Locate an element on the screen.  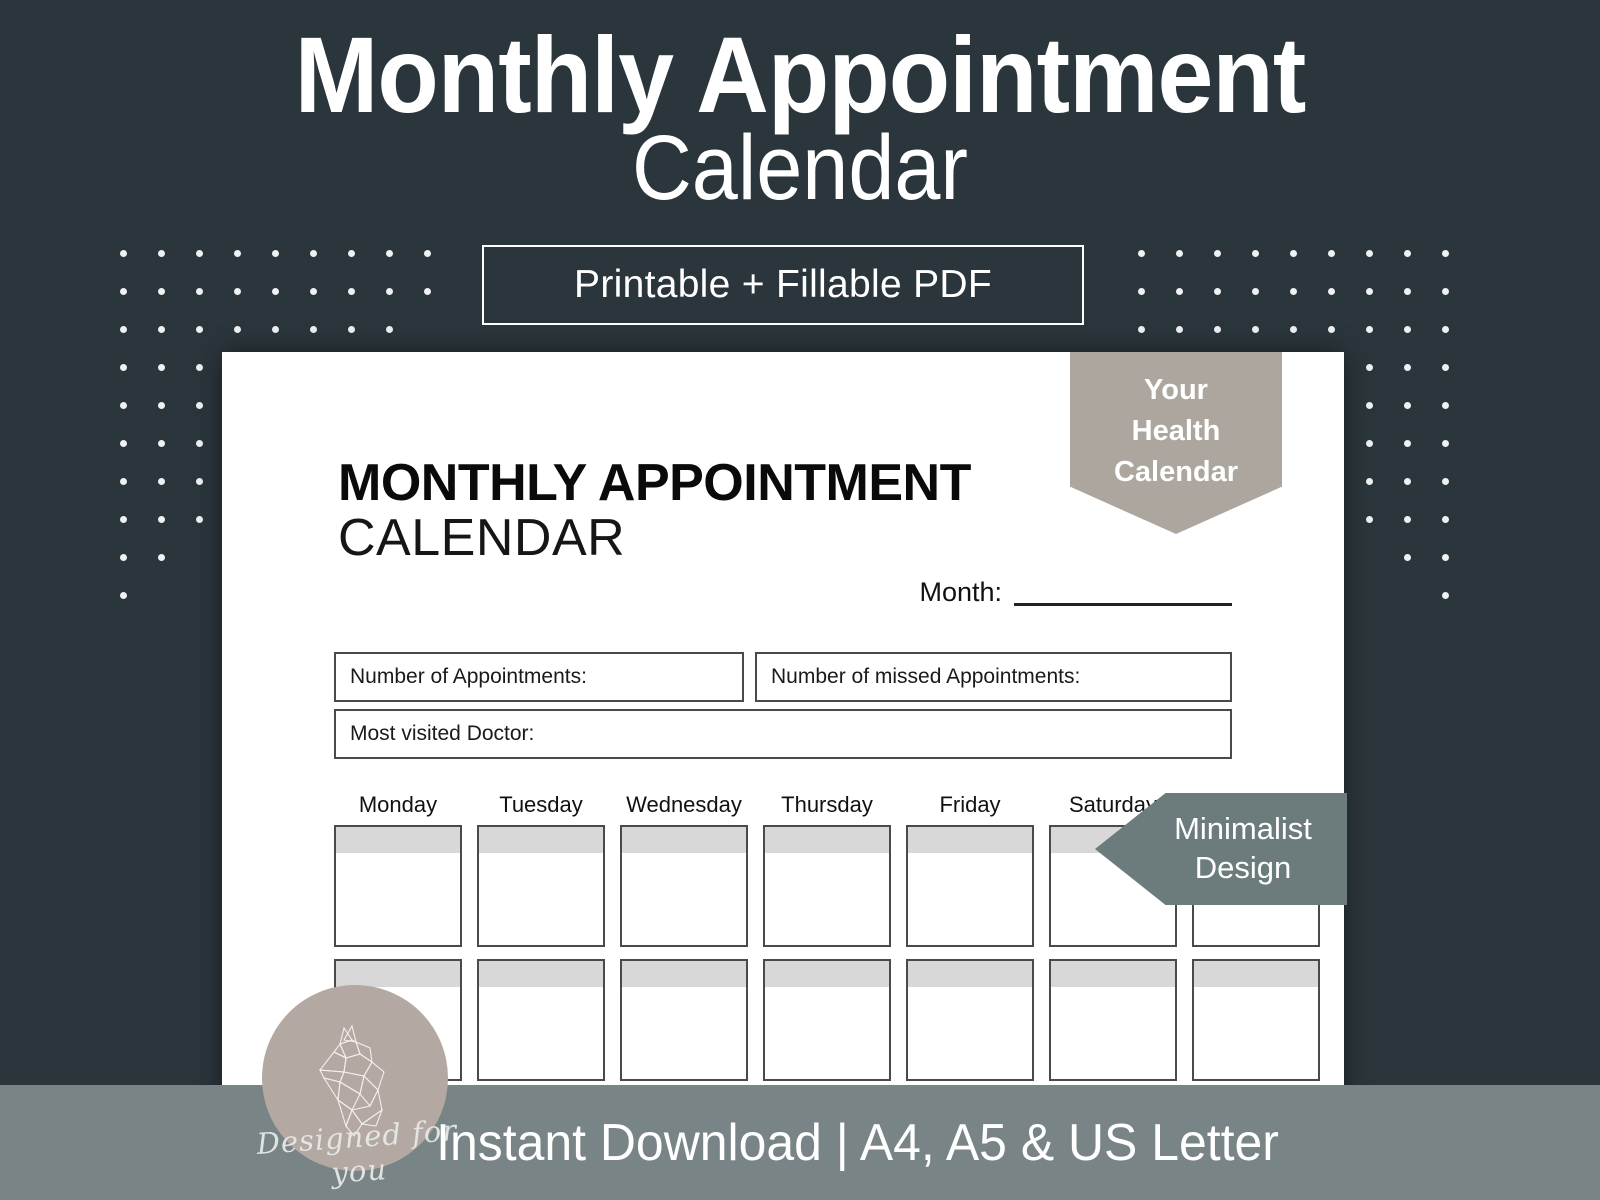
calendar-weekday-friday: Friday is located at coordinates (970, 804).